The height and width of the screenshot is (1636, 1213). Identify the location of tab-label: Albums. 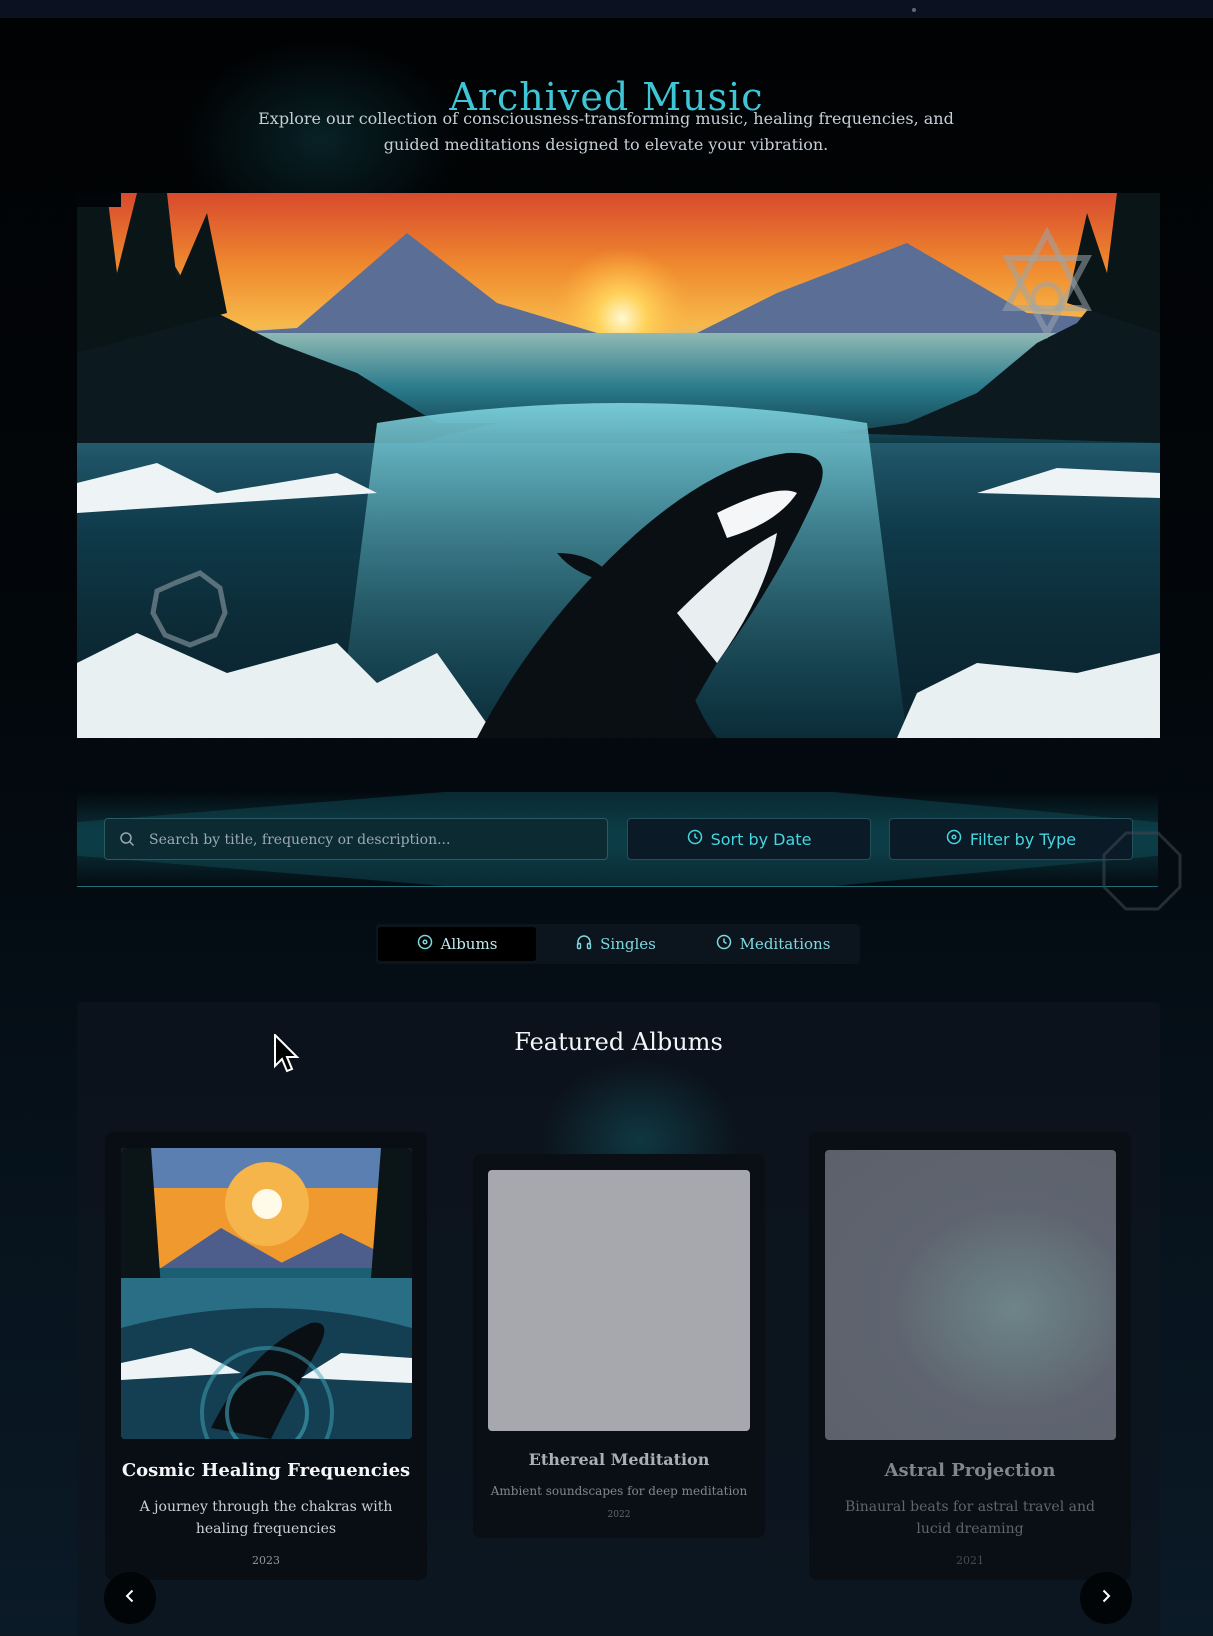
(469, 944).